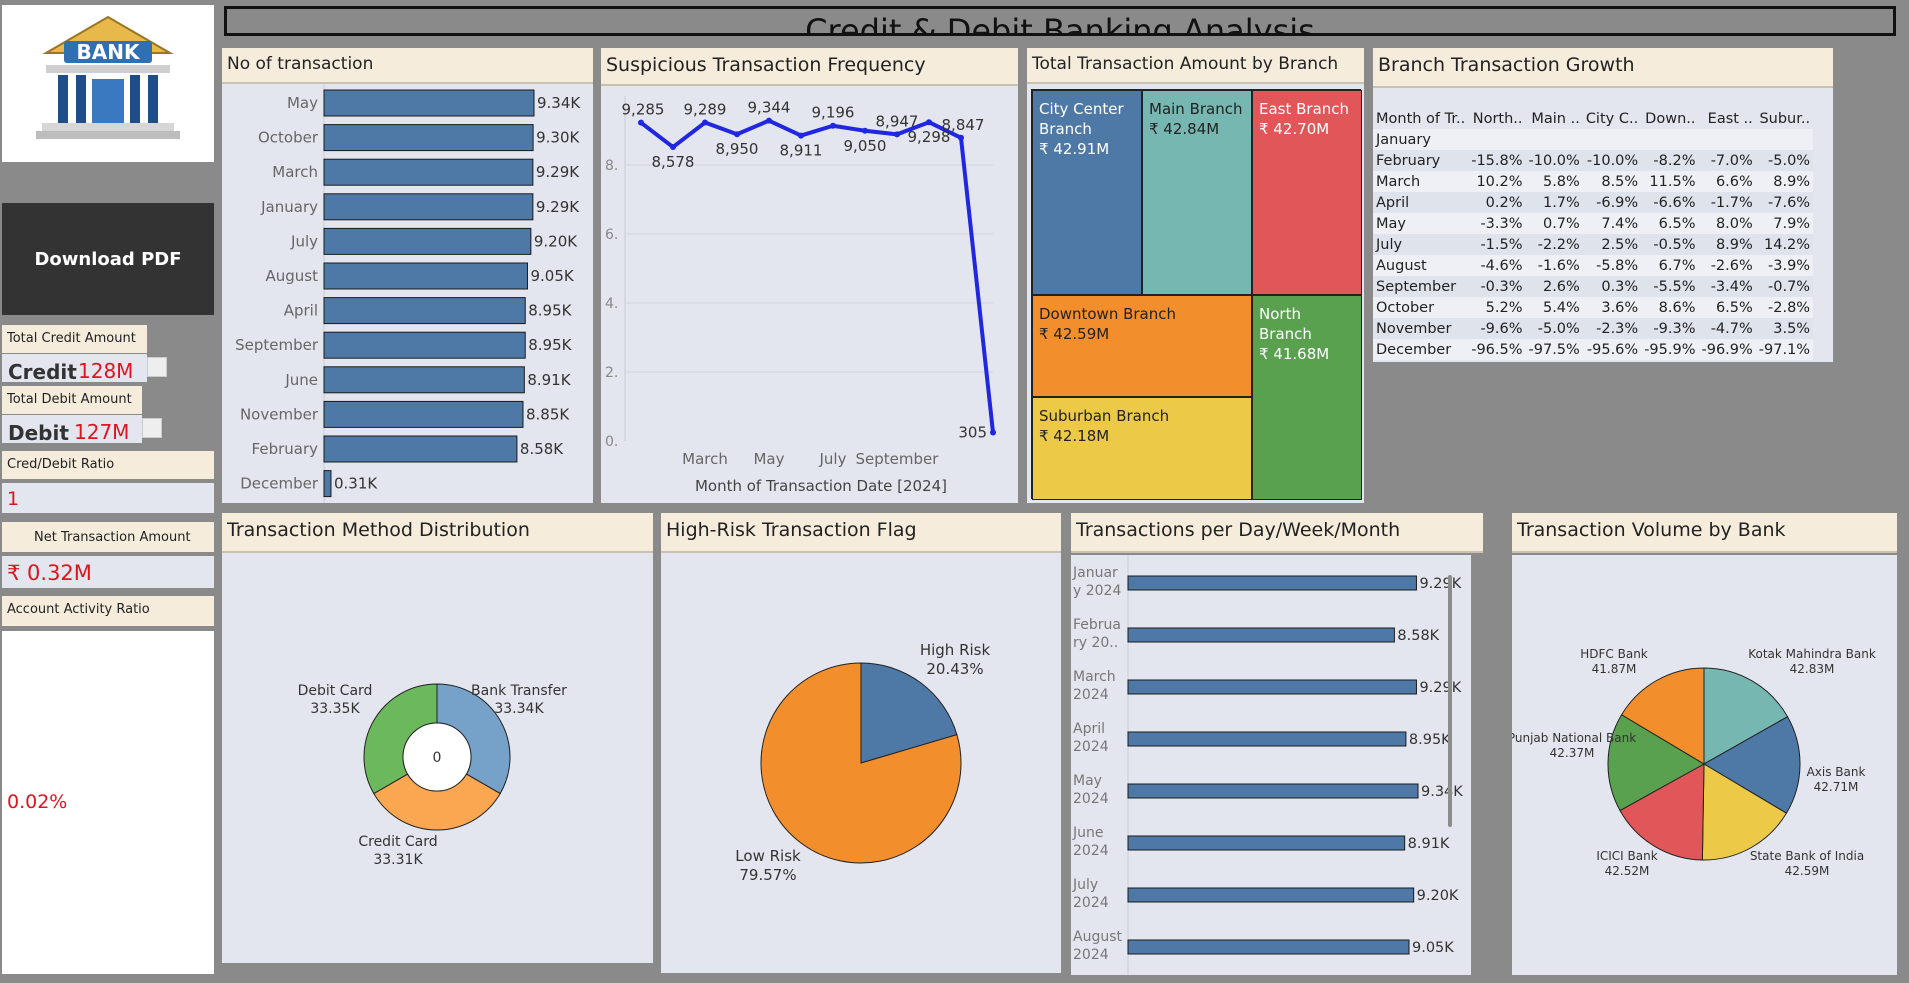 This screenshot has height=983, width=1909. Describe the element at coordinates (108, 498) in the screenshot. I see `cred-debit-ratio-box: 1` at that location.